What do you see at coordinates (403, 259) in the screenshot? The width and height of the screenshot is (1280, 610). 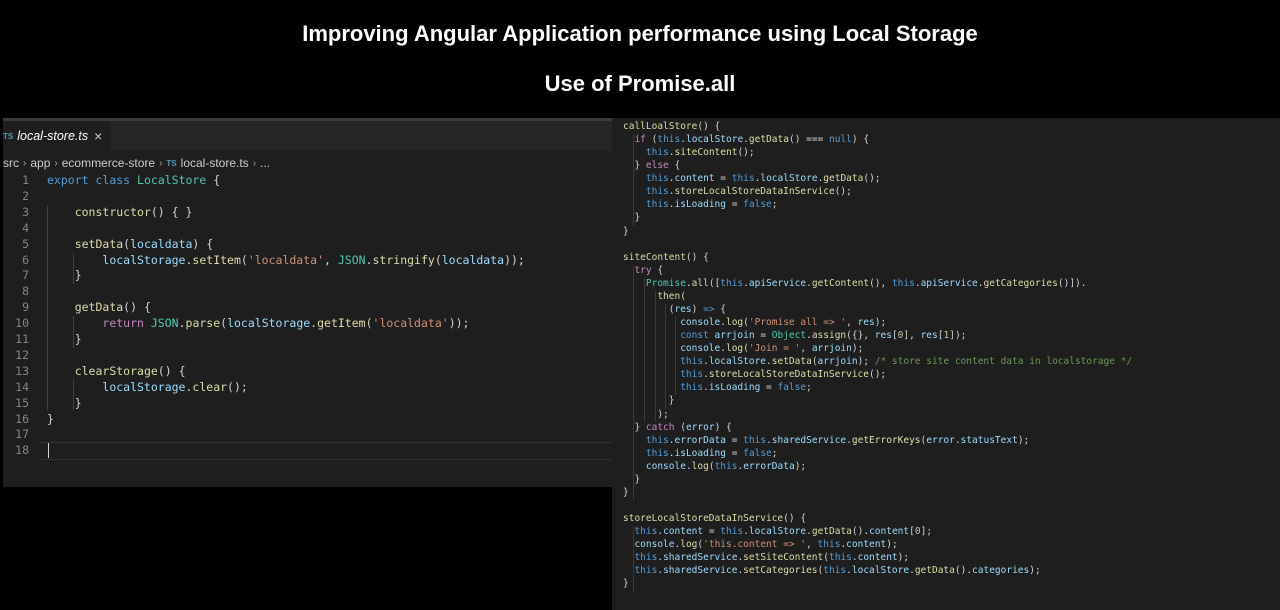 I see `code-token: stringify` at bounding box center [403, 259].